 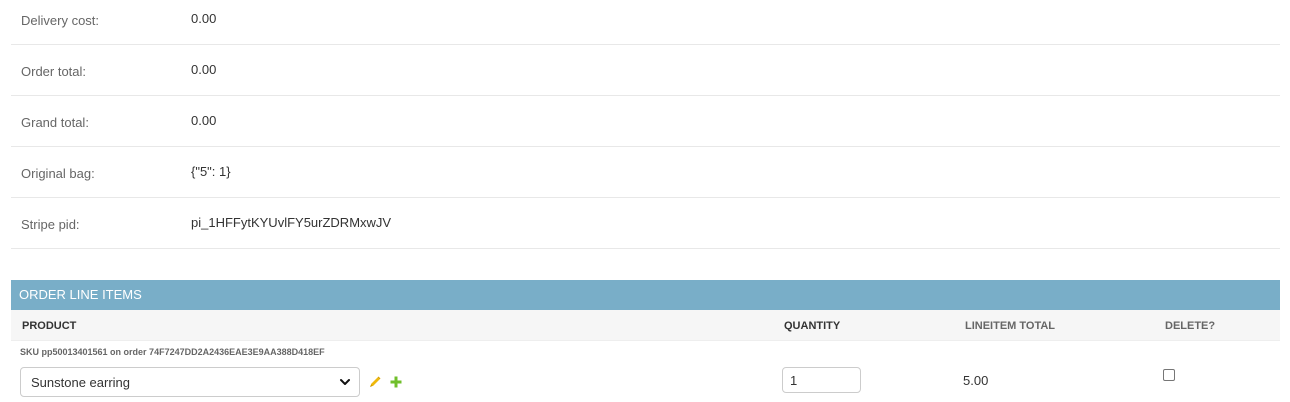 I want to click on product-select: Sunstone earring, so click(x=190, y=382).